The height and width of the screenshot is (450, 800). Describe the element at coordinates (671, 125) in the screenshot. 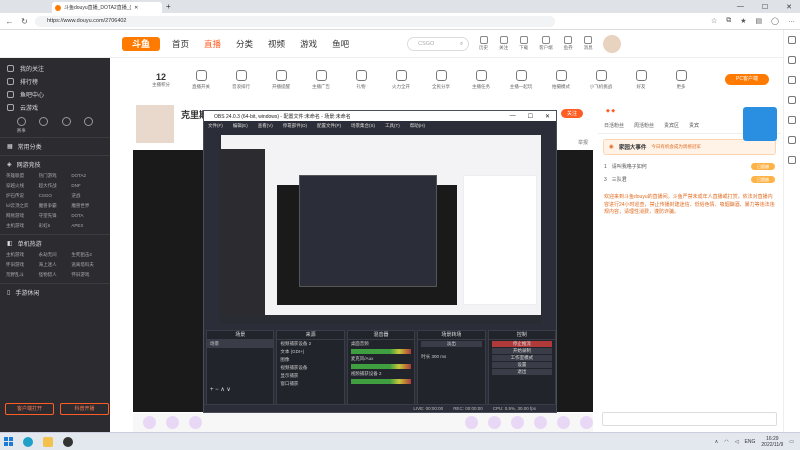

I see `tab-vip-area: 贵宾区` at that location.